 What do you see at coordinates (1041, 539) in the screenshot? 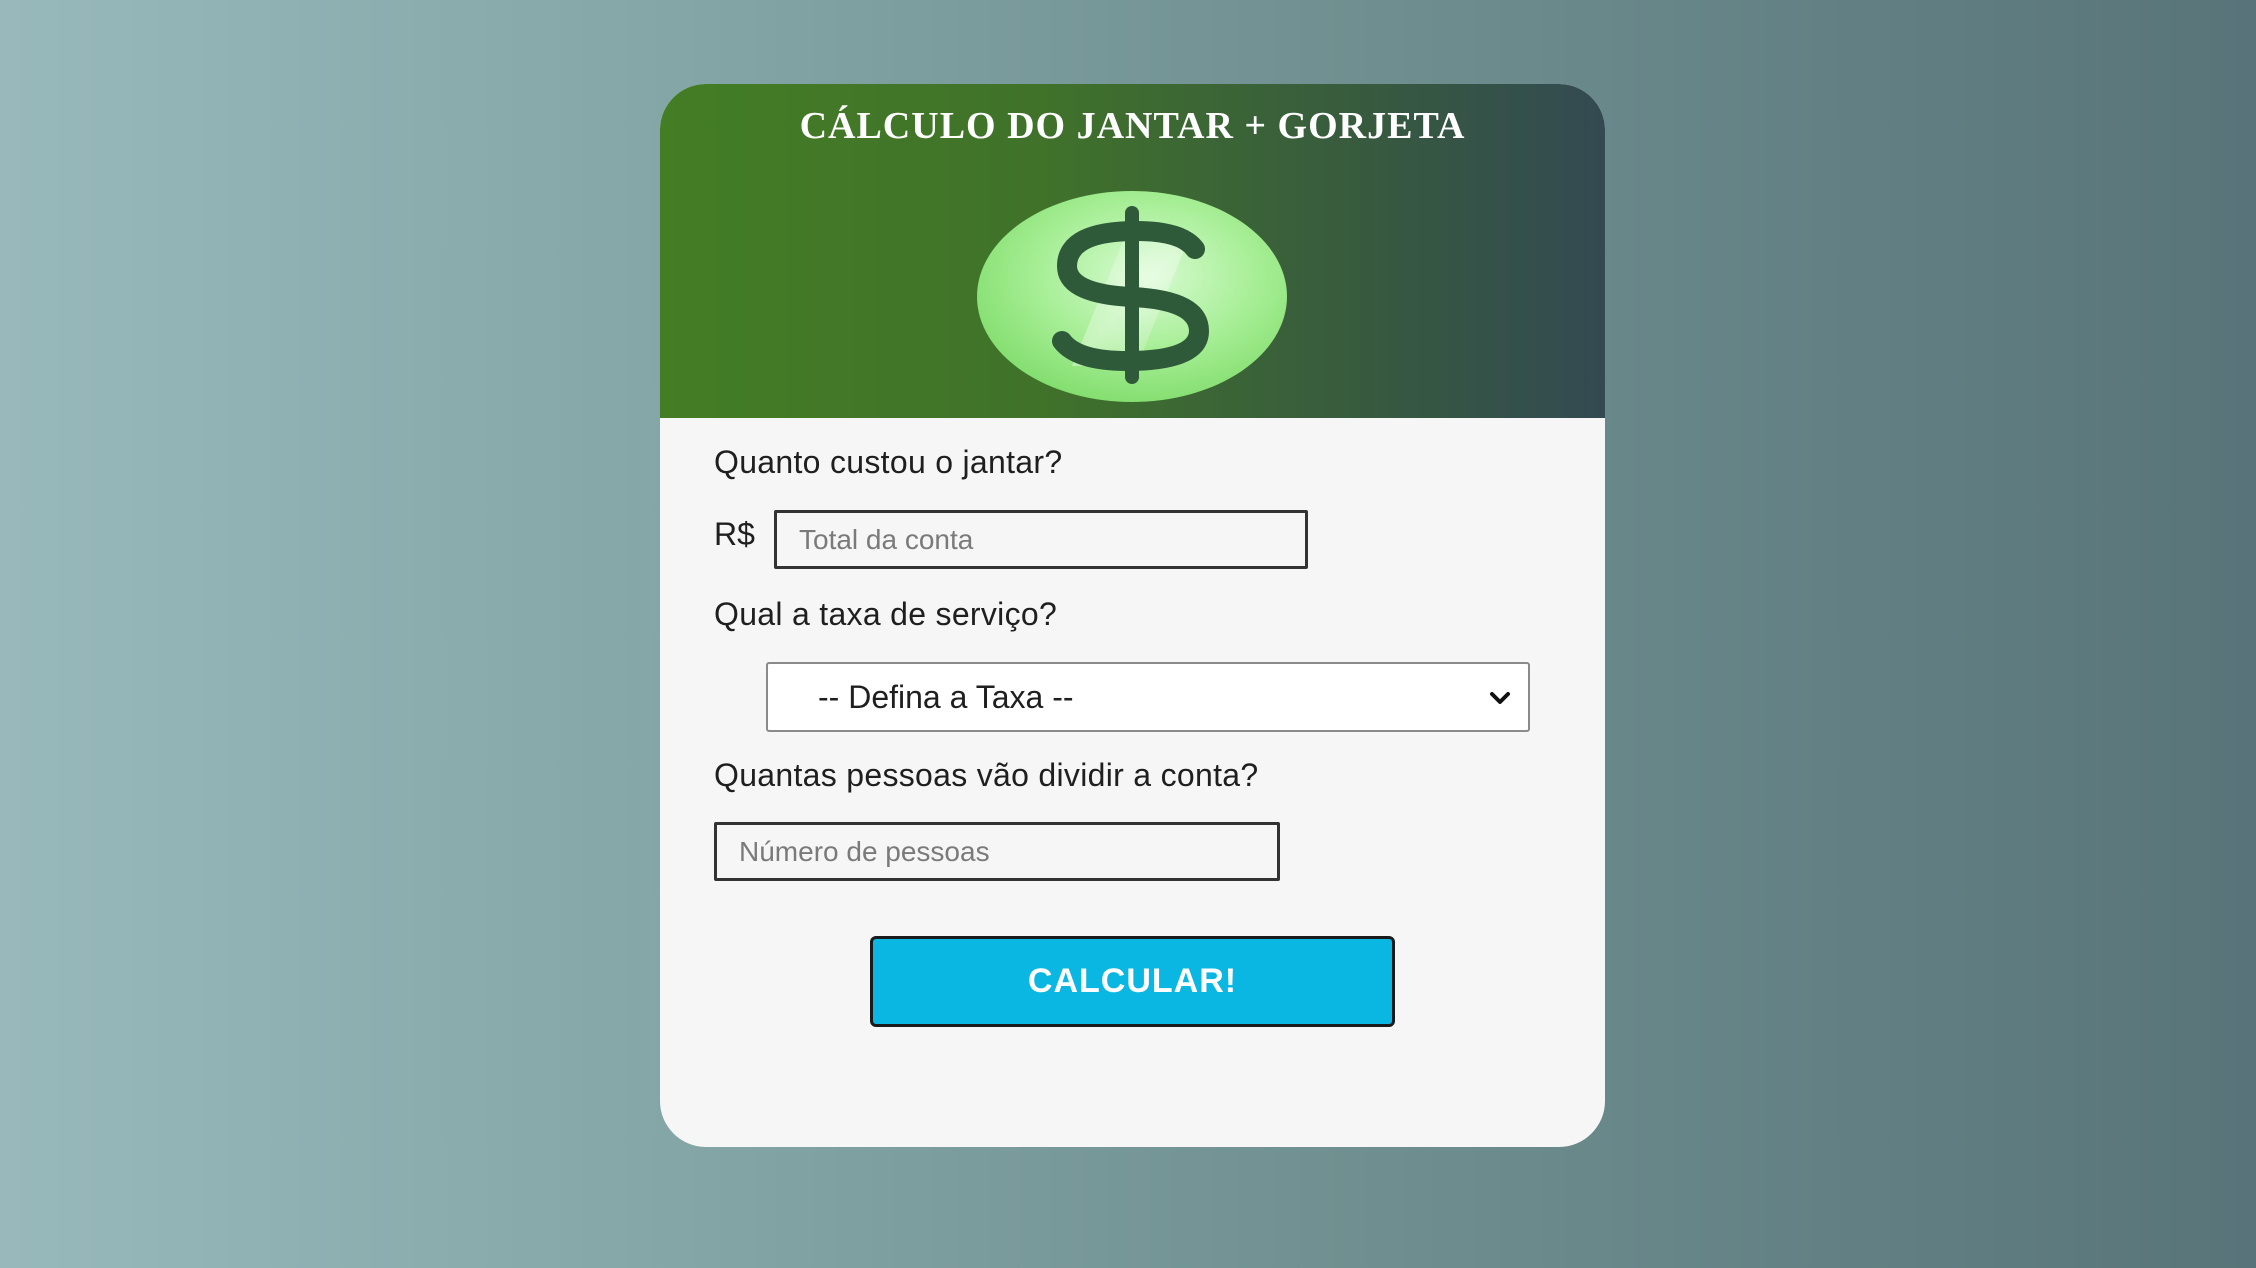
I see `bill-total-input` at bounding box center [1041, 539].